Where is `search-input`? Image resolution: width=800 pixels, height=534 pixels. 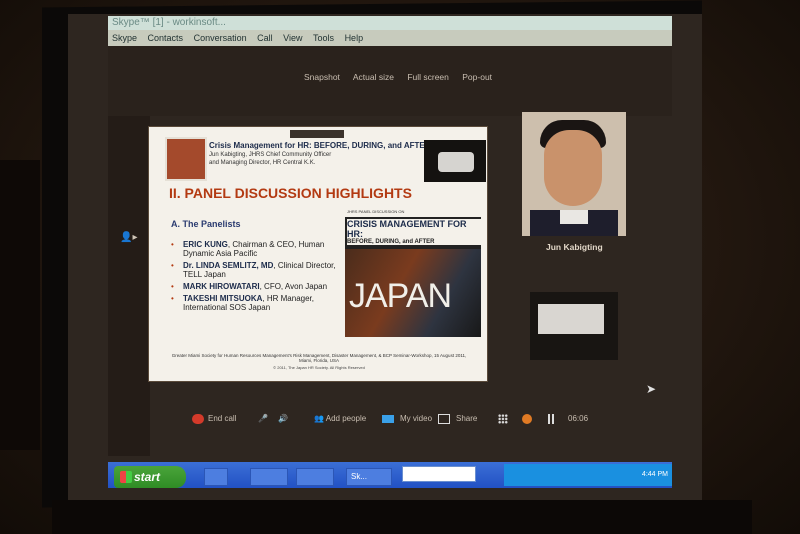
search-input is located at coordinates (439, 474).